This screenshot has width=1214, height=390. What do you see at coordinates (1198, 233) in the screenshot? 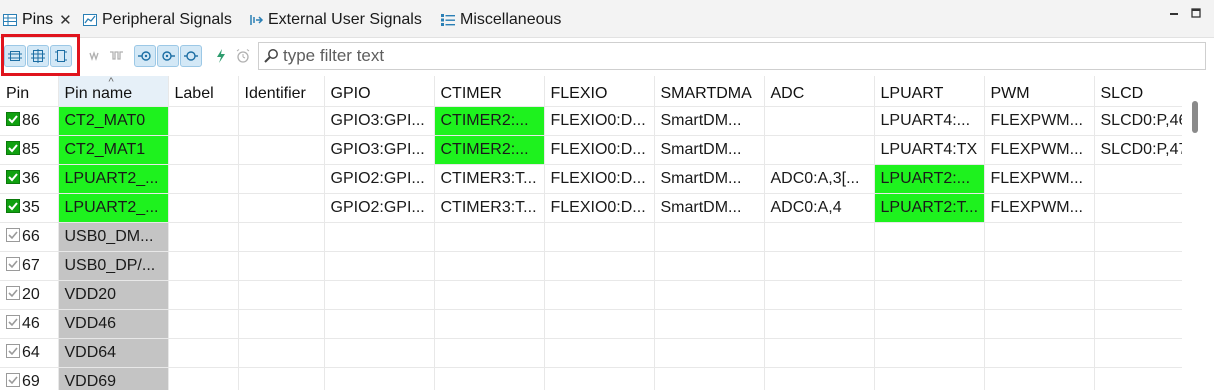
I see `vertical-scrollbar` at bounding box center [1198, 233].